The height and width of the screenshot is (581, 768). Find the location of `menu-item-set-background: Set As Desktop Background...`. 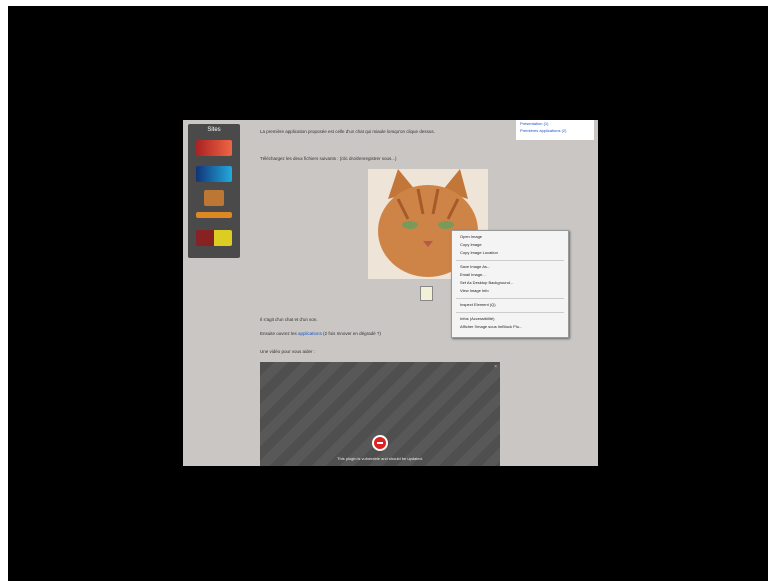

menu-item-set-background: Set As Desktop Background... is located at coordinates (486, 282).